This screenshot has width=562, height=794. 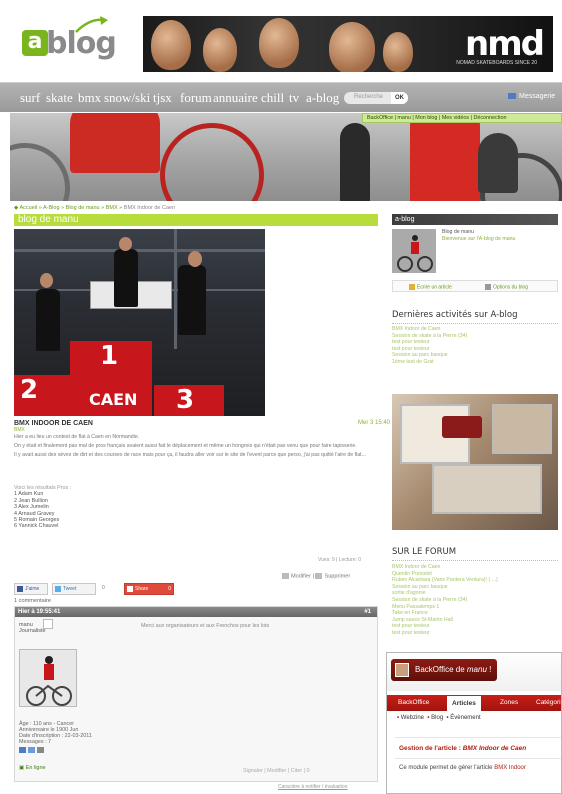 I want to click on subnav-evenement: Évènement, so click(x=465, y=718).